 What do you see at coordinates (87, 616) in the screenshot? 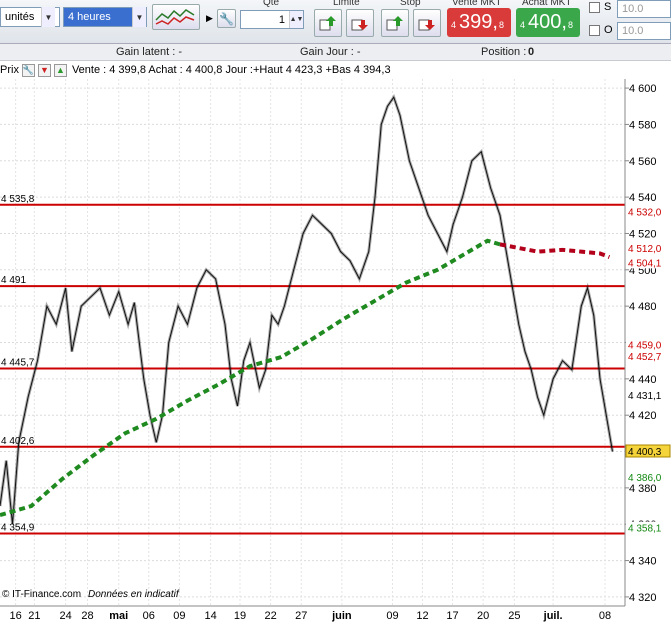
I see `x-tick-label: 28` at bounding box center [87, 616].